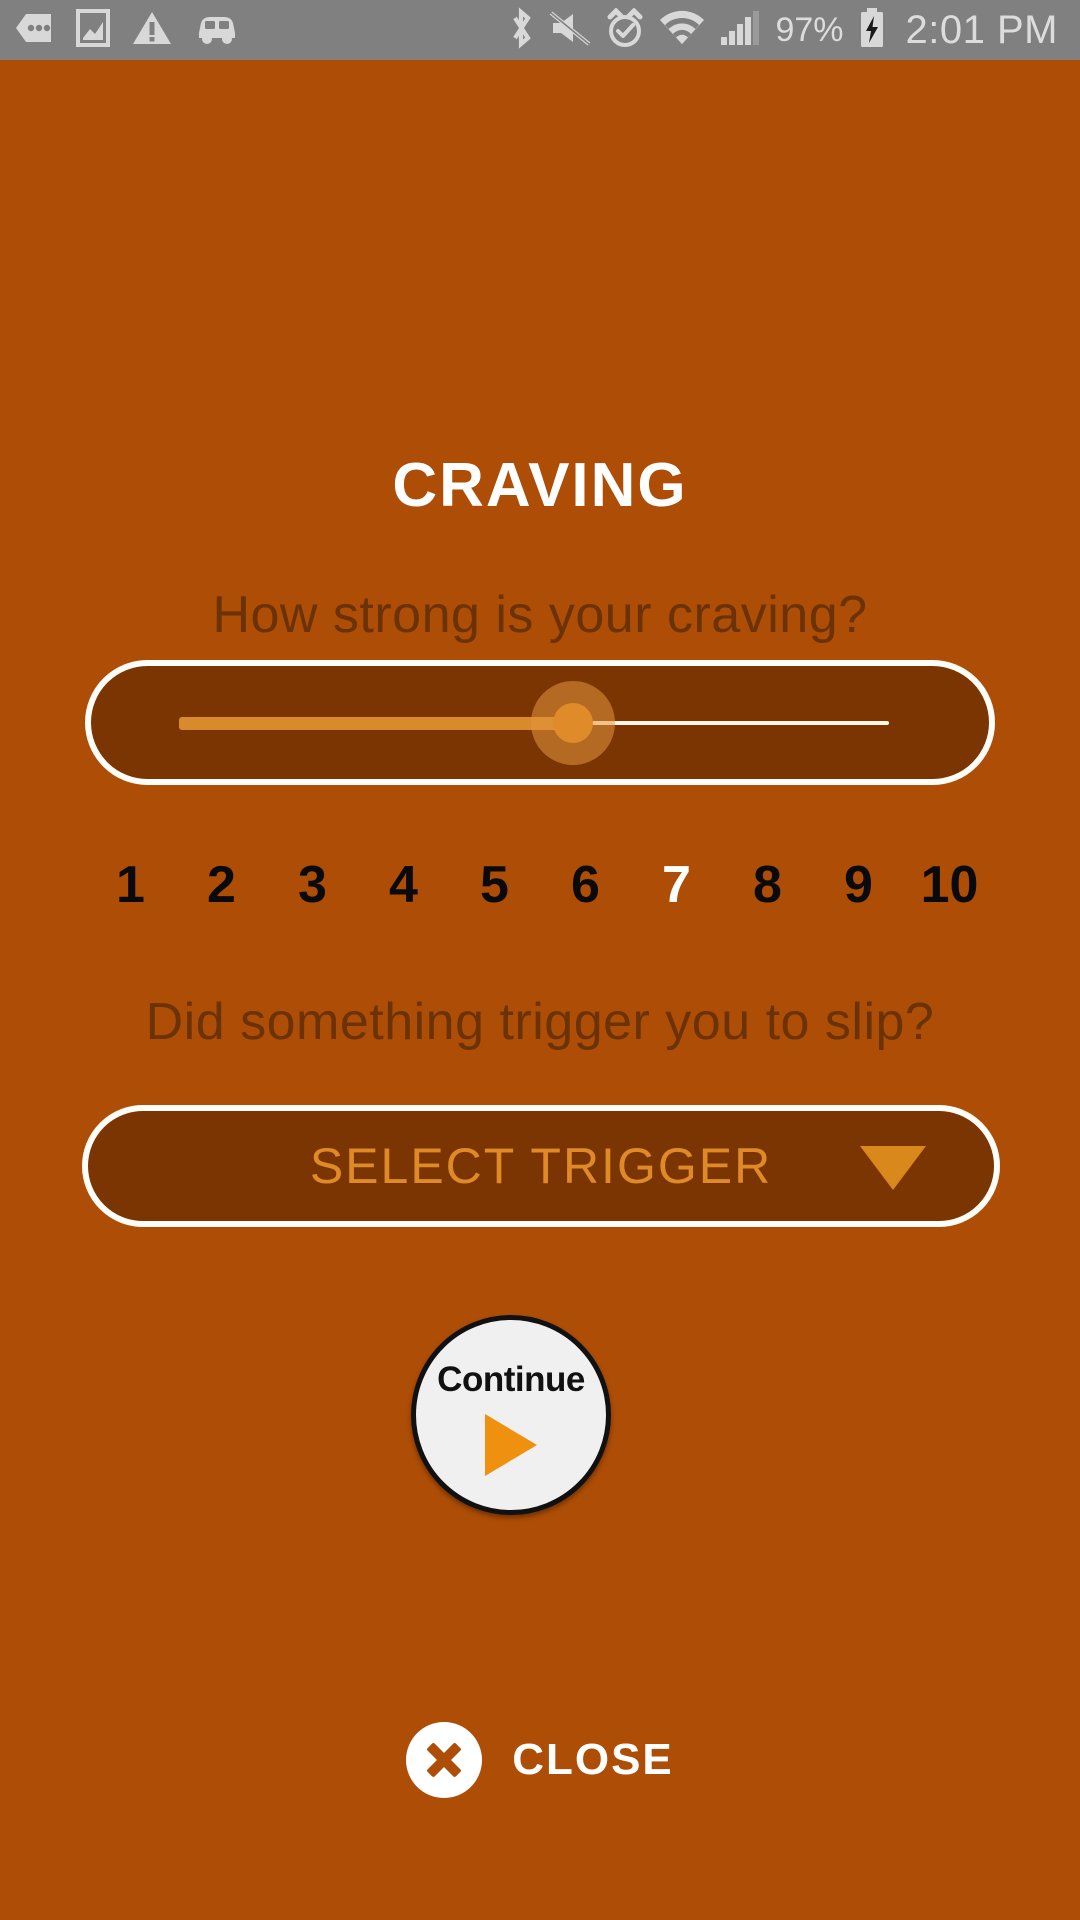  What do you see at coordinates (511, 1379) in the screenshot?
I see `continue-button-label: Continue` at bounding box center [511, 1379].